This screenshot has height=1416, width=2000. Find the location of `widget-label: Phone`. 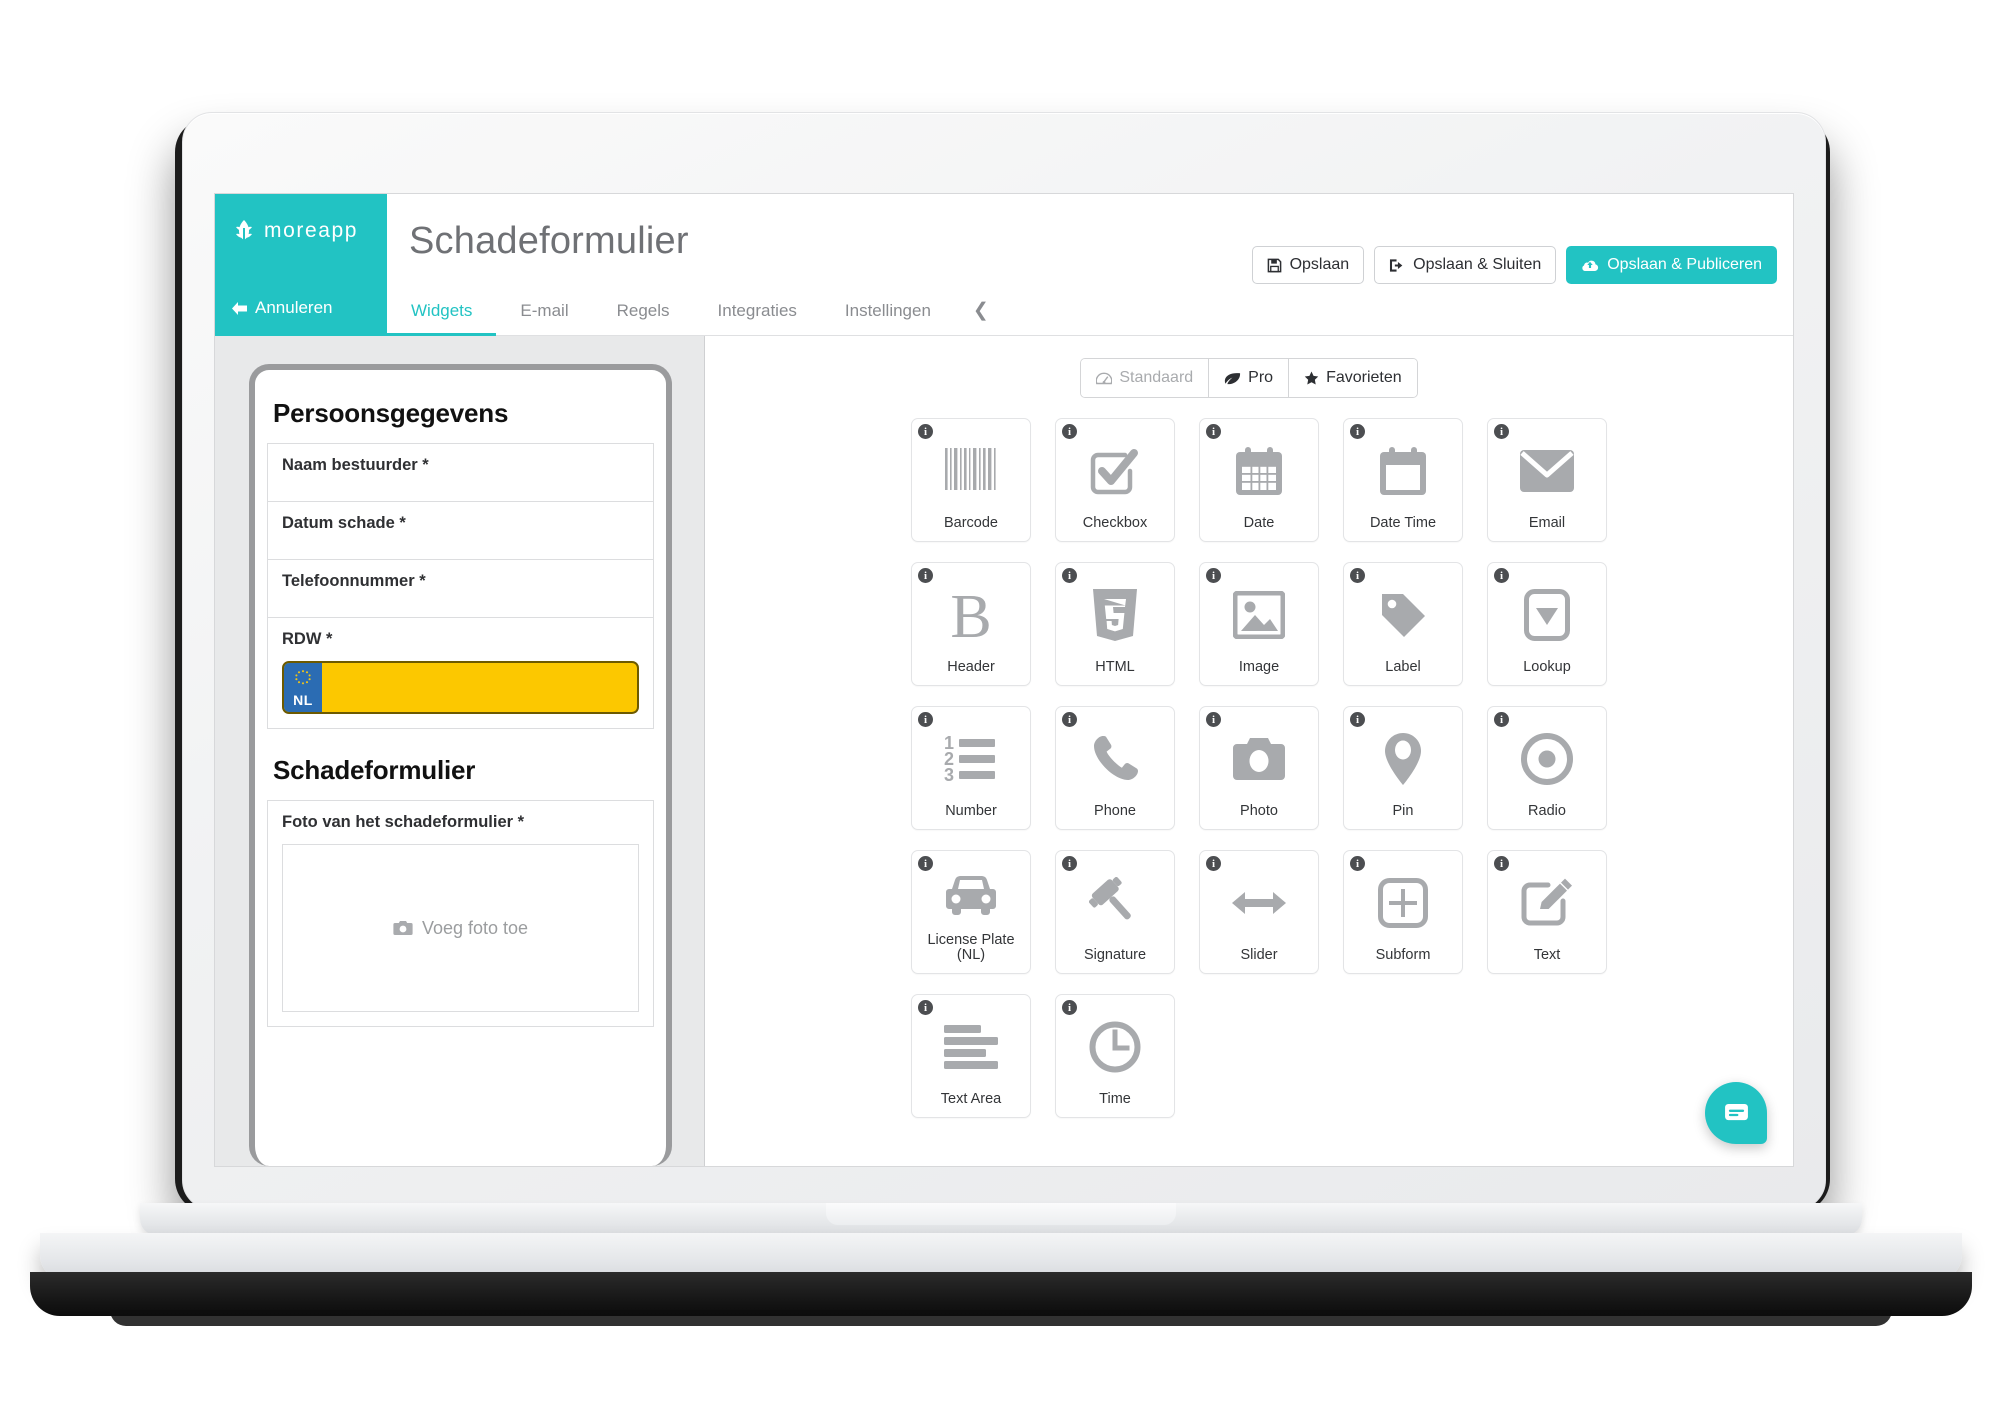

widget-label: Phone is located at coordinates (1115, 810).